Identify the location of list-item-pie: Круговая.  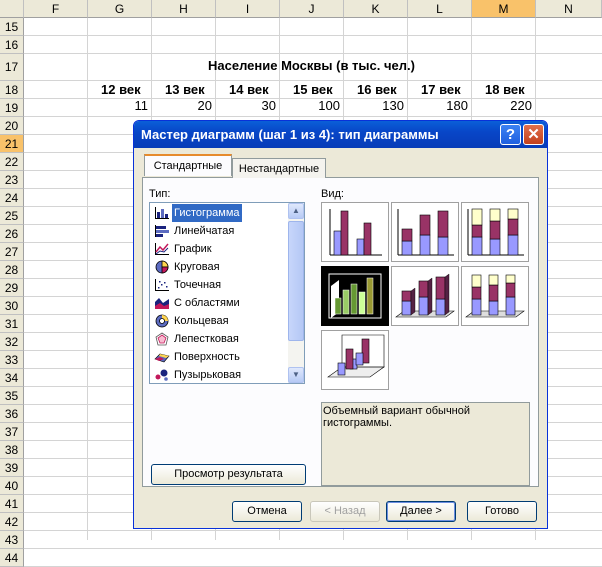
(220, 267).